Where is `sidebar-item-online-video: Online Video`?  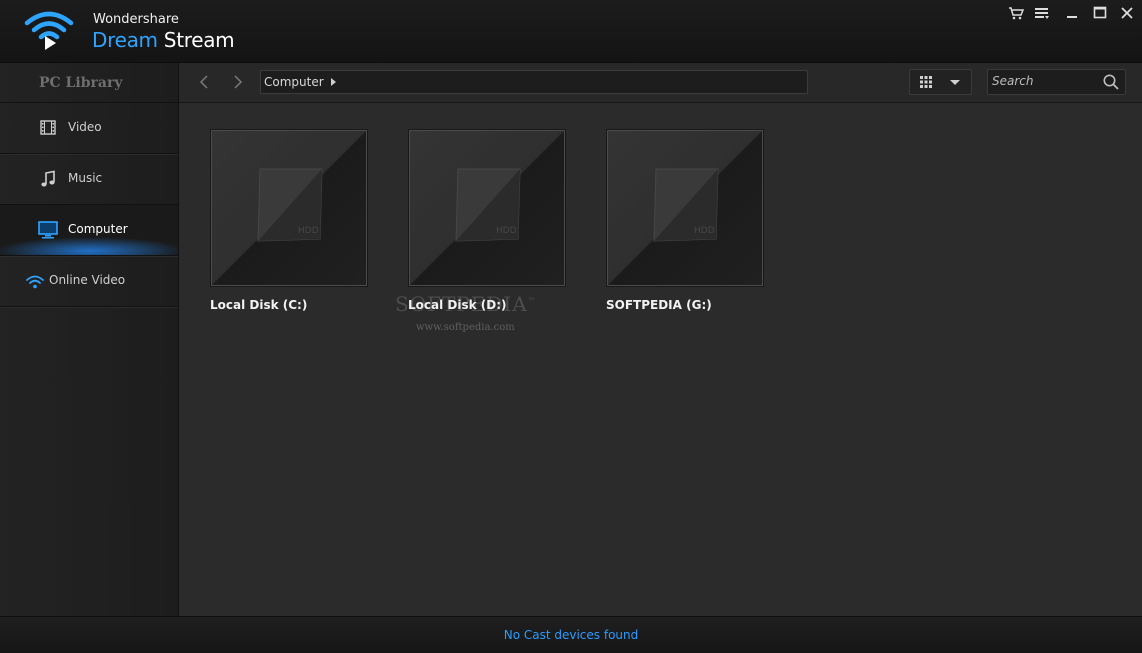
sidebar-item-online-video: Online Video is located at coordinates (89, 281).